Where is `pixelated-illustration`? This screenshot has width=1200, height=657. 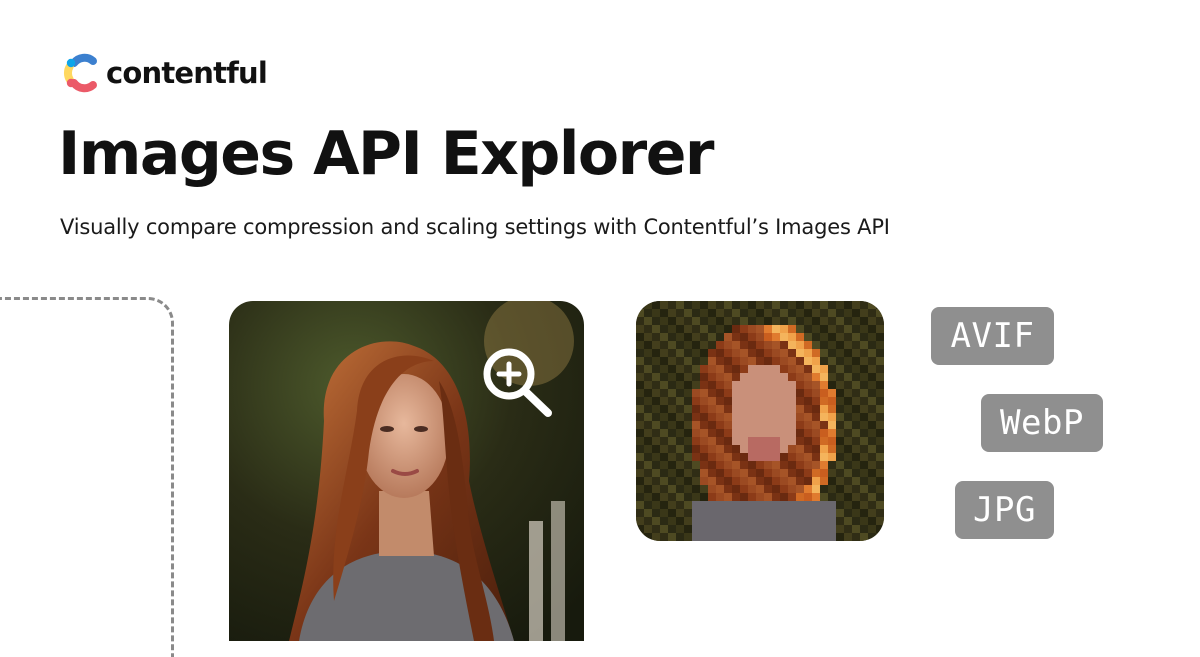 pixelated-illustration is located at coordinates (760, 421).